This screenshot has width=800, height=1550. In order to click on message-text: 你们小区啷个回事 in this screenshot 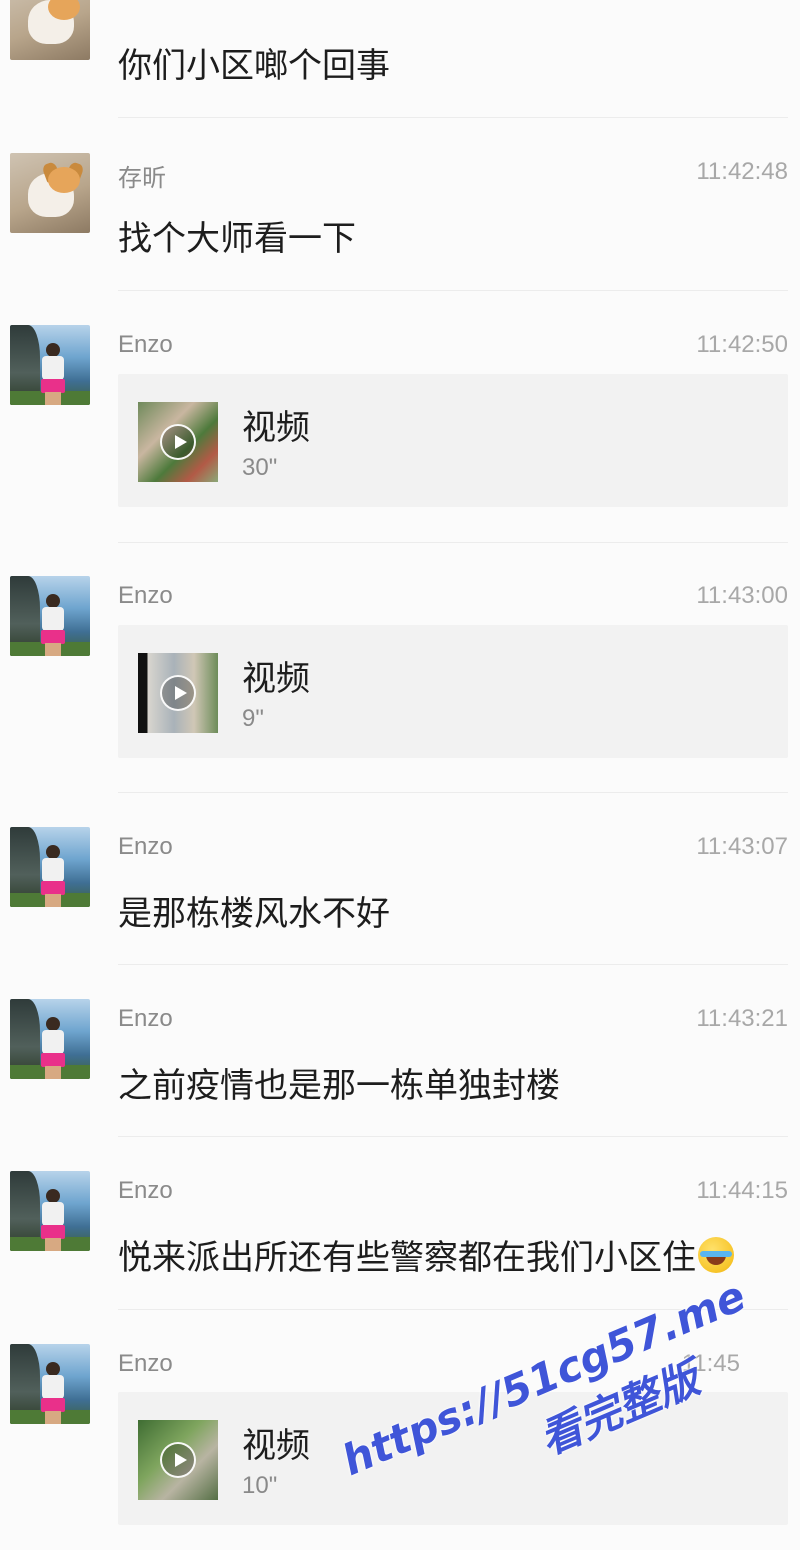, I will do `click(254, 66)`.